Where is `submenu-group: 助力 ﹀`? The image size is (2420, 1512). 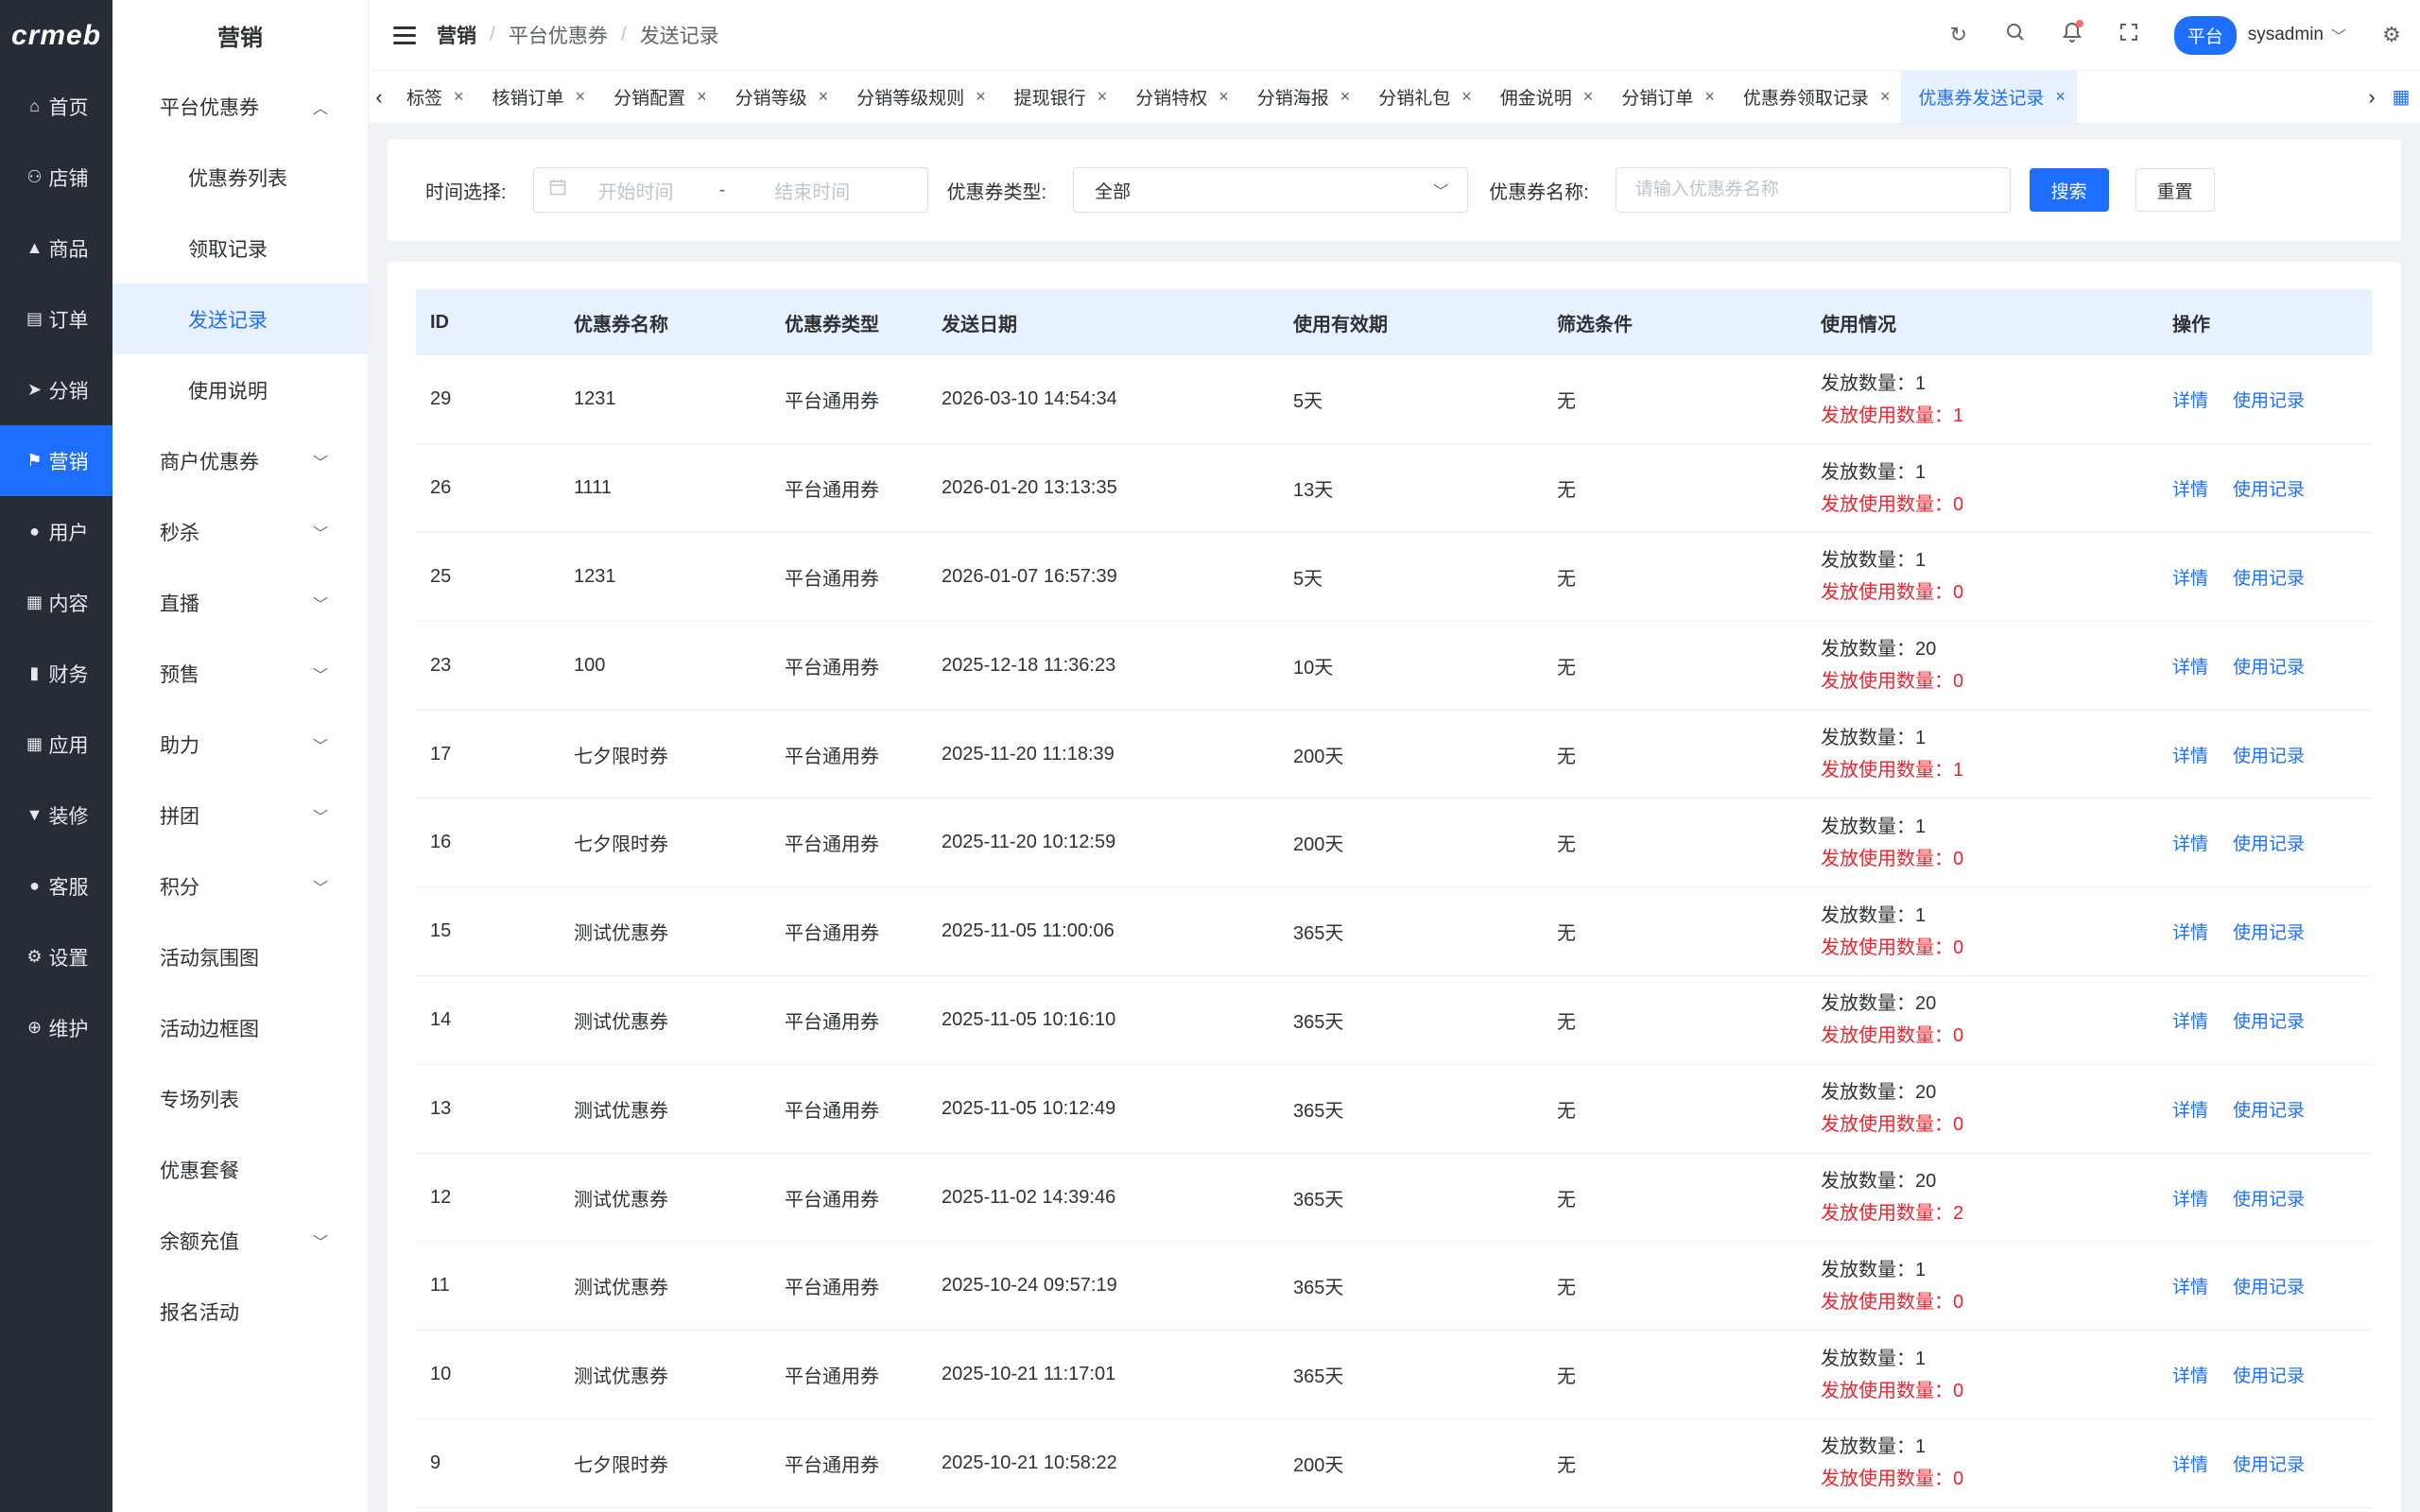 submenu-group: 助力 ﹀ is located at coordinates (240, 744).